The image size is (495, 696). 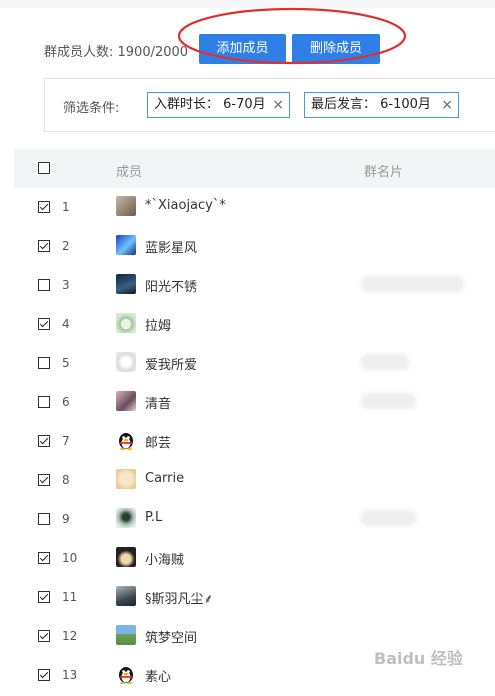 What do you see at coordinates (185, 205) in the screenshot?
I see `member-name: *`Xiaojacy`*` at bounding box center [185, 205].